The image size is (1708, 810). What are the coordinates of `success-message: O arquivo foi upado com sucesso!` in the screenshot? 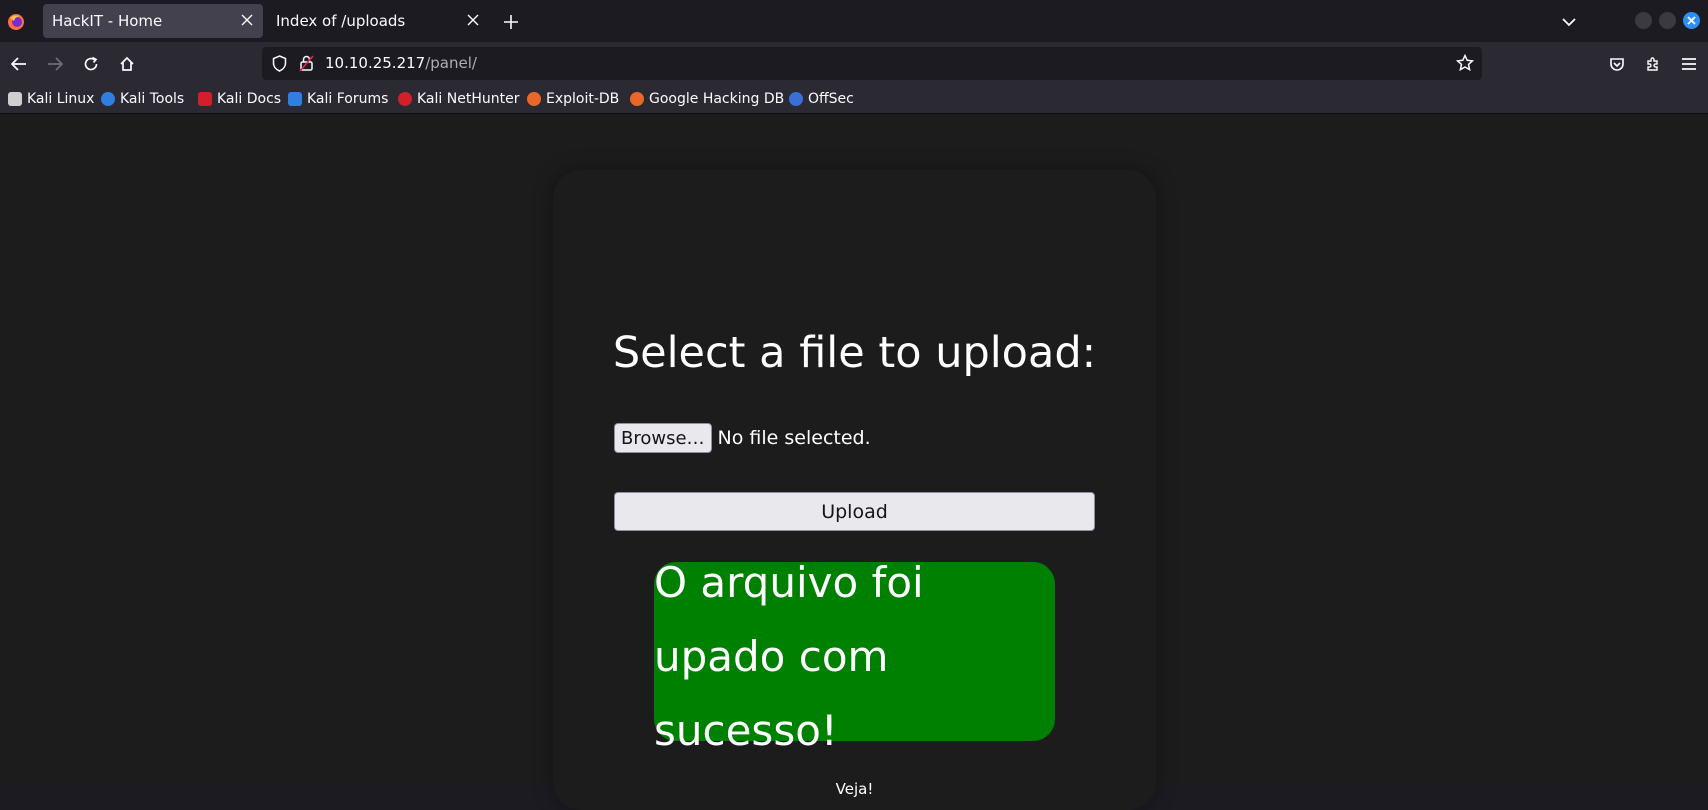 It's located at (789, 656).